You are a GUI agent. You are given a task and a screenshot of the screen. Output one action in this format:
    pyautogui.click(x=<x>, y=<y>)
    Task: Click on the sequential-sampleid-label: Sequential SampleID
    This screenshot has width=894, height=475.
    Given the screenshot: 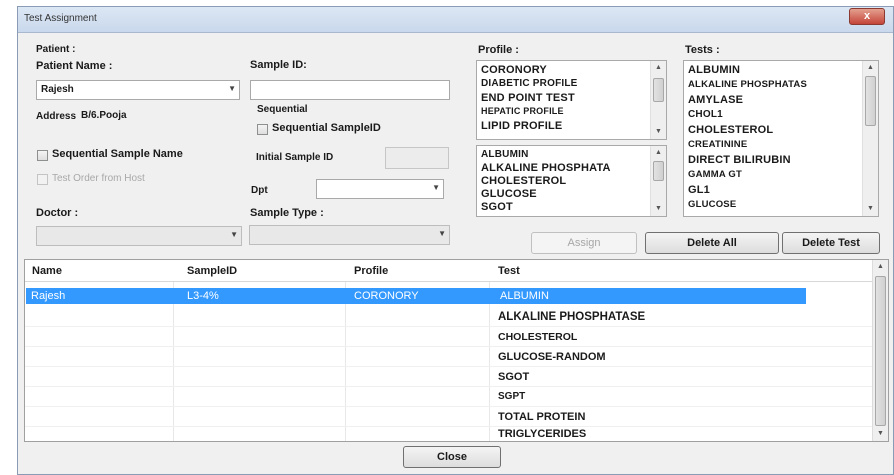 What is the action you would take?
    pyautogui.click(x=326, y=128)
    